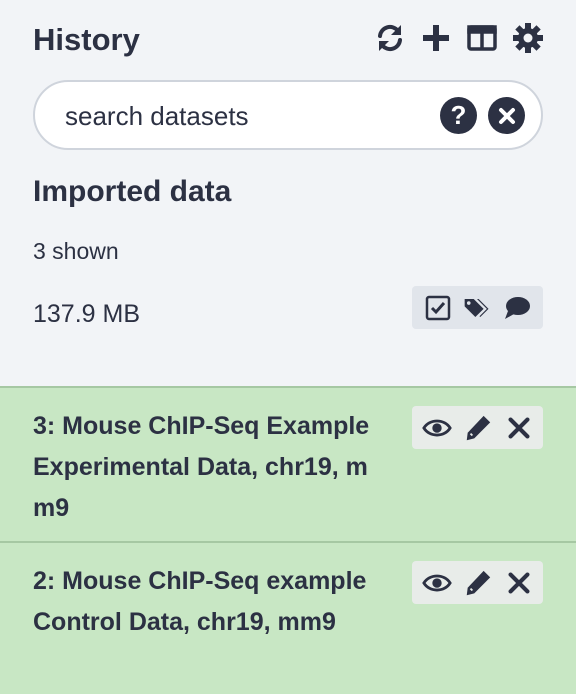 This screenshot has width=576, height=694. I want to click on plus-icon, so click(436, 38).